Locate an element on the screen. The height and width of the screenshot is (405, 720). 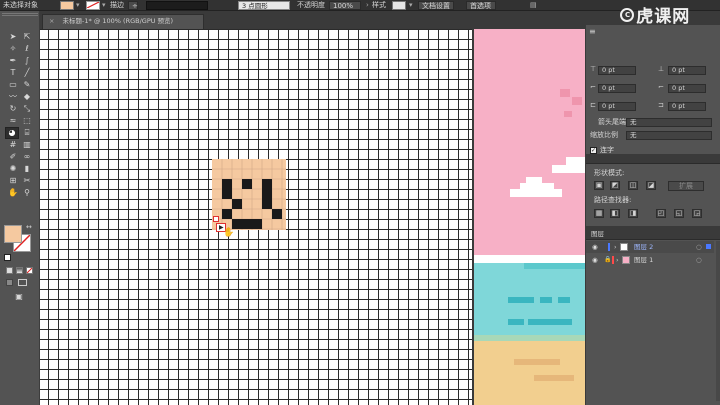
pen-tool-icon: ✒ is located at coordinates (13, 60).